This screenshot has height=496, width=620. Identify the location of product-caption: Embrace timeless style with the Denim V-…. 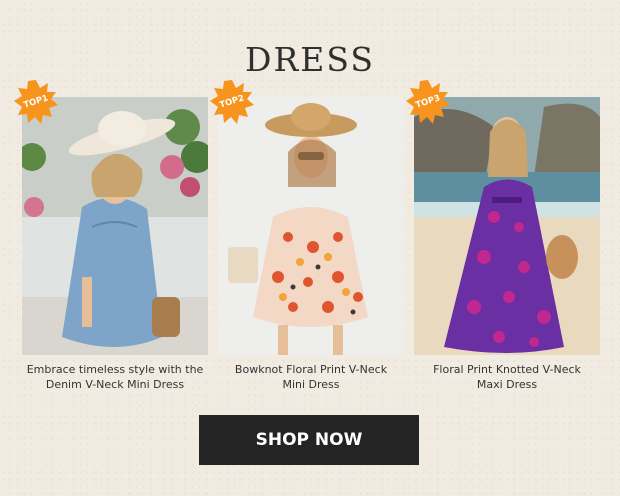
(115, 377).